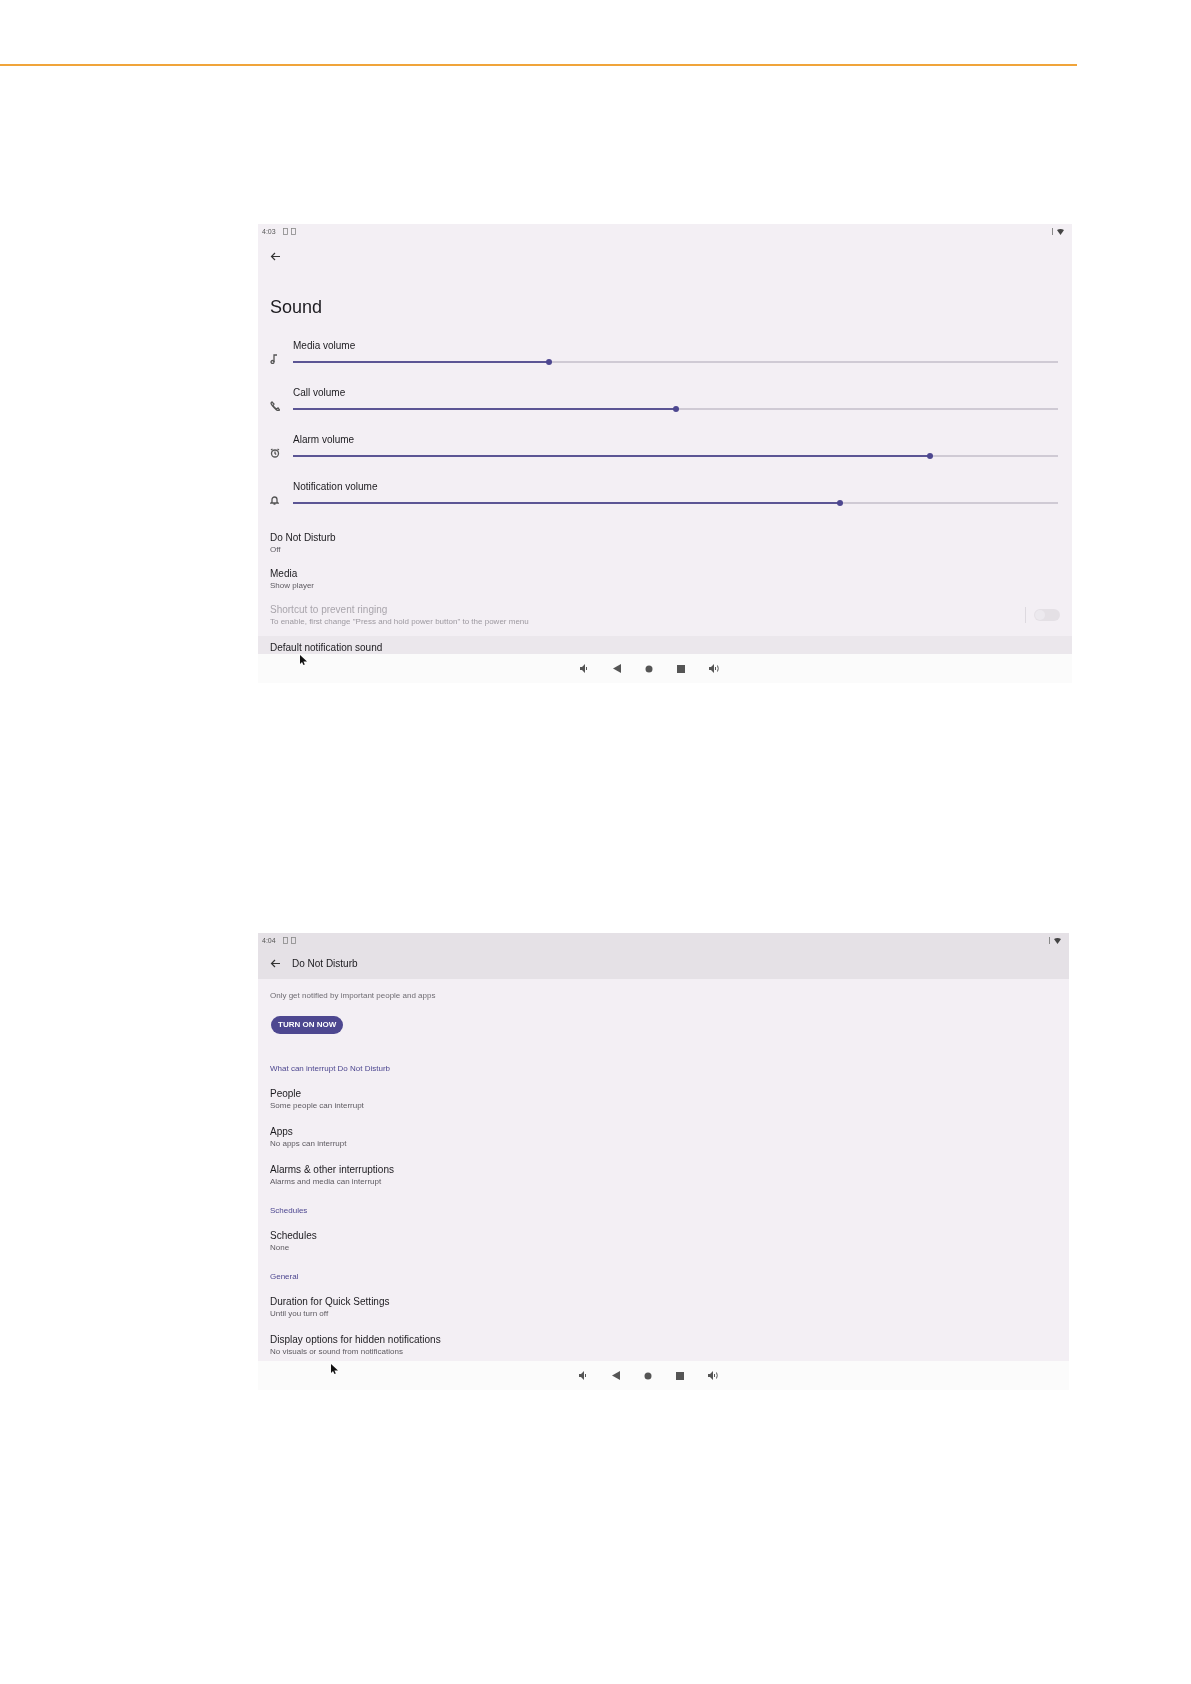 The width and height of the screenshot is (1191, 1684). I want to click on music-note-icon, so click(274, 359).